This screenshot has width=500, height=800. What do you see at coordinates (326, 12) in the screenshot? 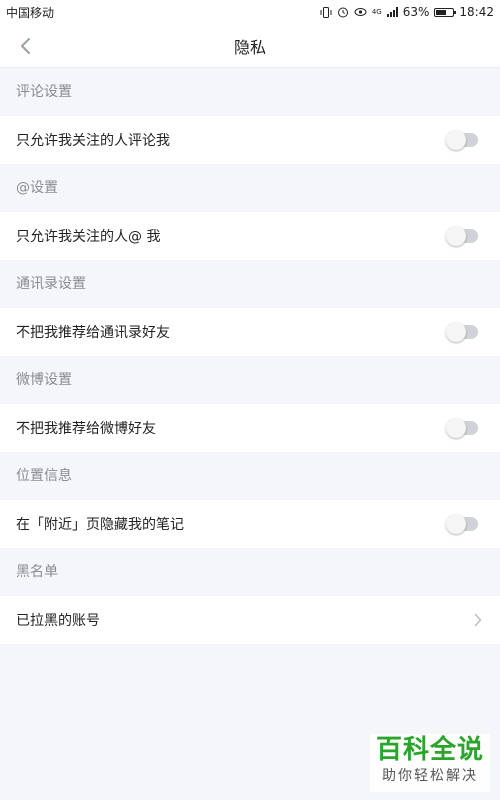
I see `vibrate-icon` at bounding box center [326, 12].